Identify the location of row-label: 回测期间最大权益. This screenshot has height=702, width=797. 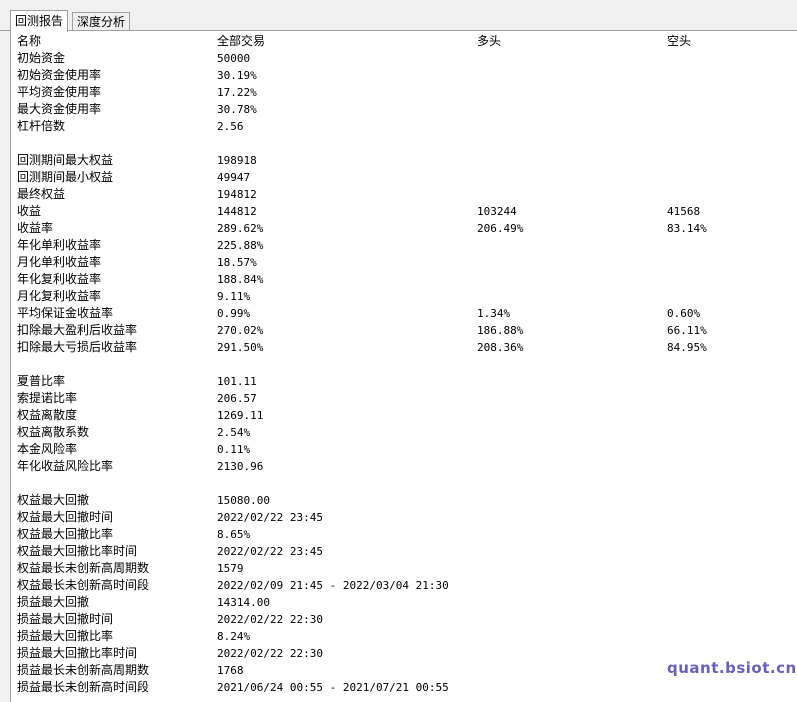
(65, 160).